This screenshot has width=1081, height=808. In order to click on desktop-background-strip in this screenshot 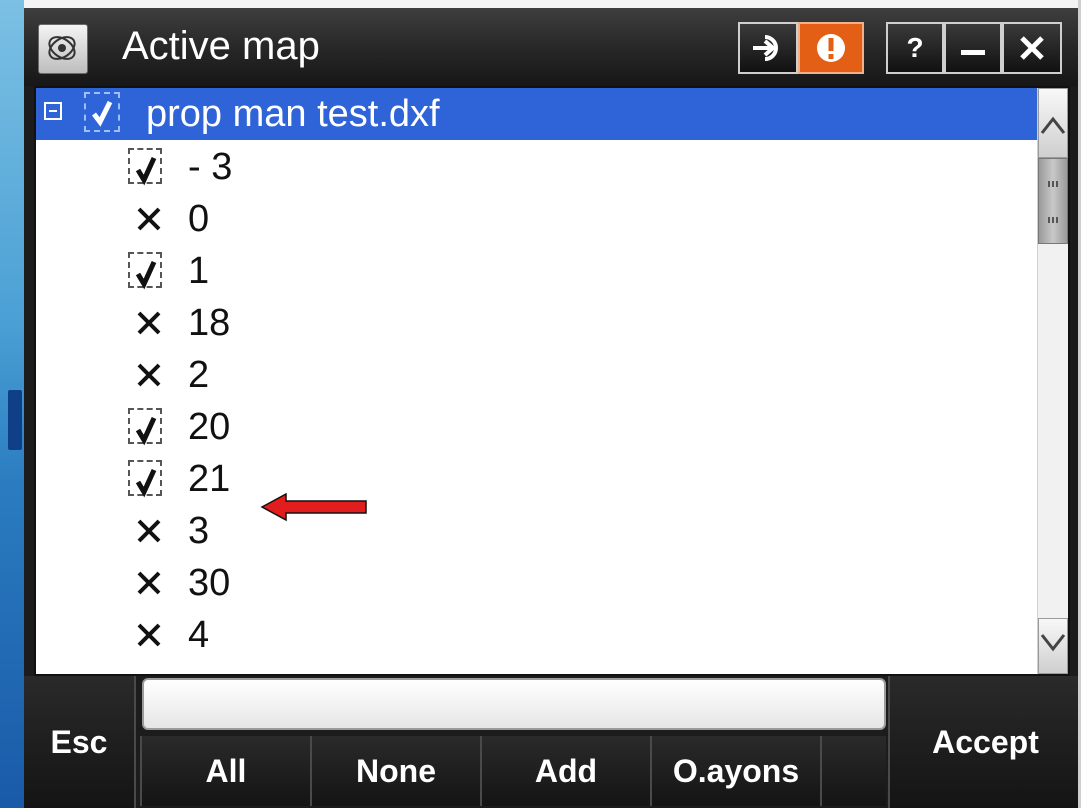, I will do `click(12, 404)`.